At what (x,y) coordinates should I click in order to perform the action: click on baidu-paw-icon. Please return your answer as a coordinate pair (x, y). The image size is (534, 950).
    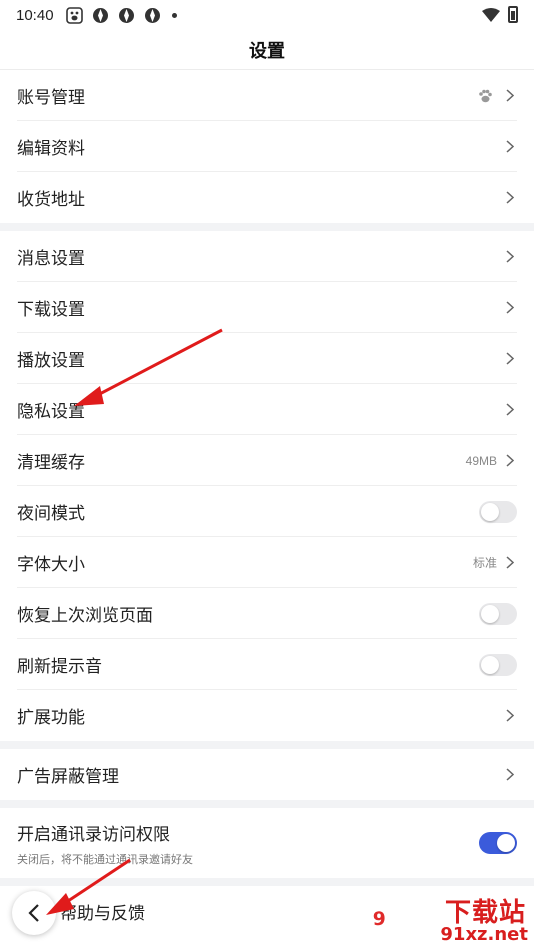
    Looking at the image, I should click on (485, 95).